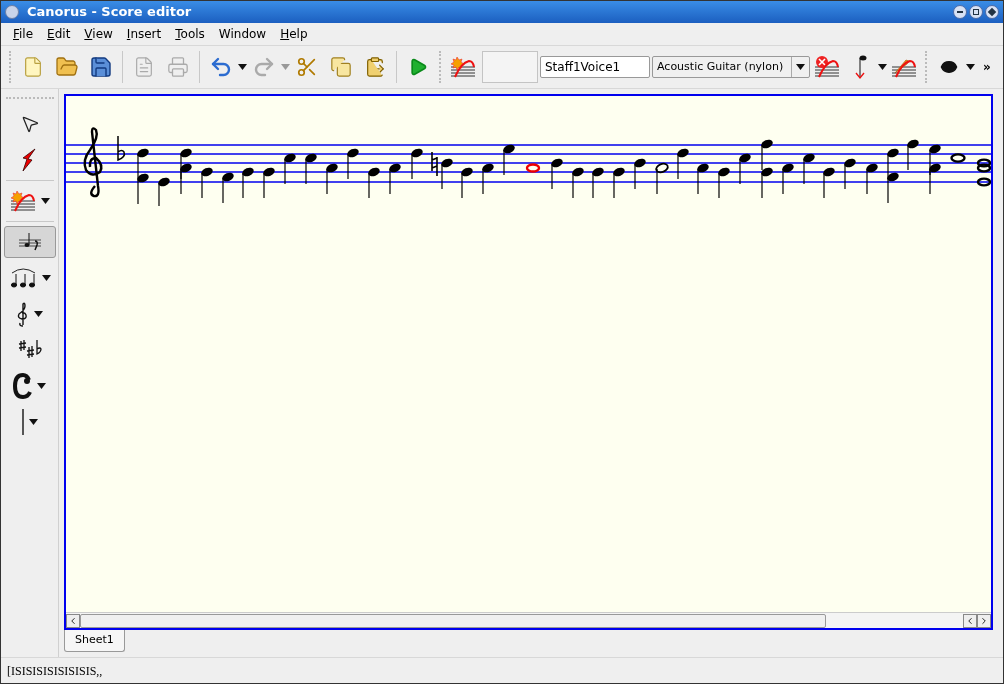  Describe the element at coordinates (294, 34) in the screenshot. I see `menu-item: Help` at that location.